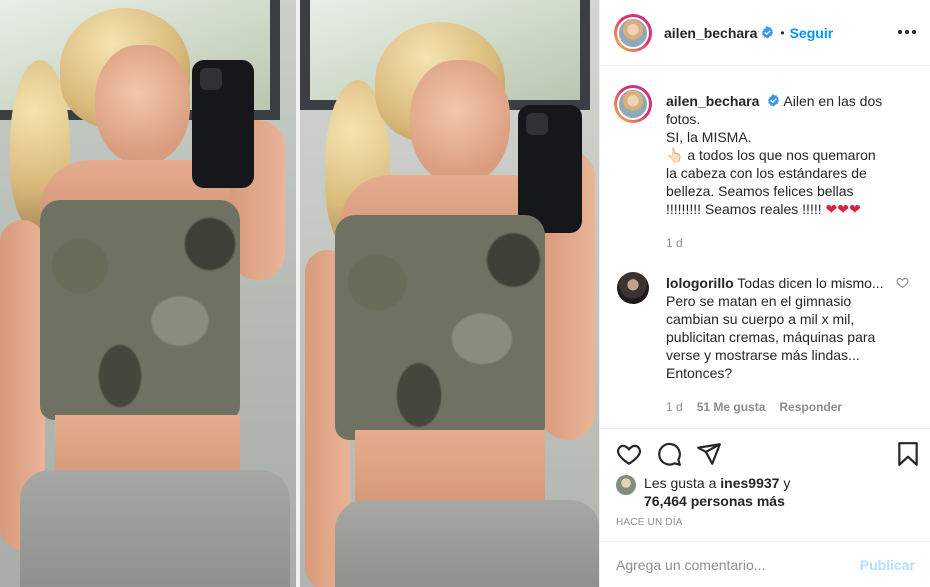 Image resolution: width=930 pixels, height=587 pixels. What do you see at coordinates (669, 454) in the screenshot?
I see `comment-icon` at bounding box center [669, 454].